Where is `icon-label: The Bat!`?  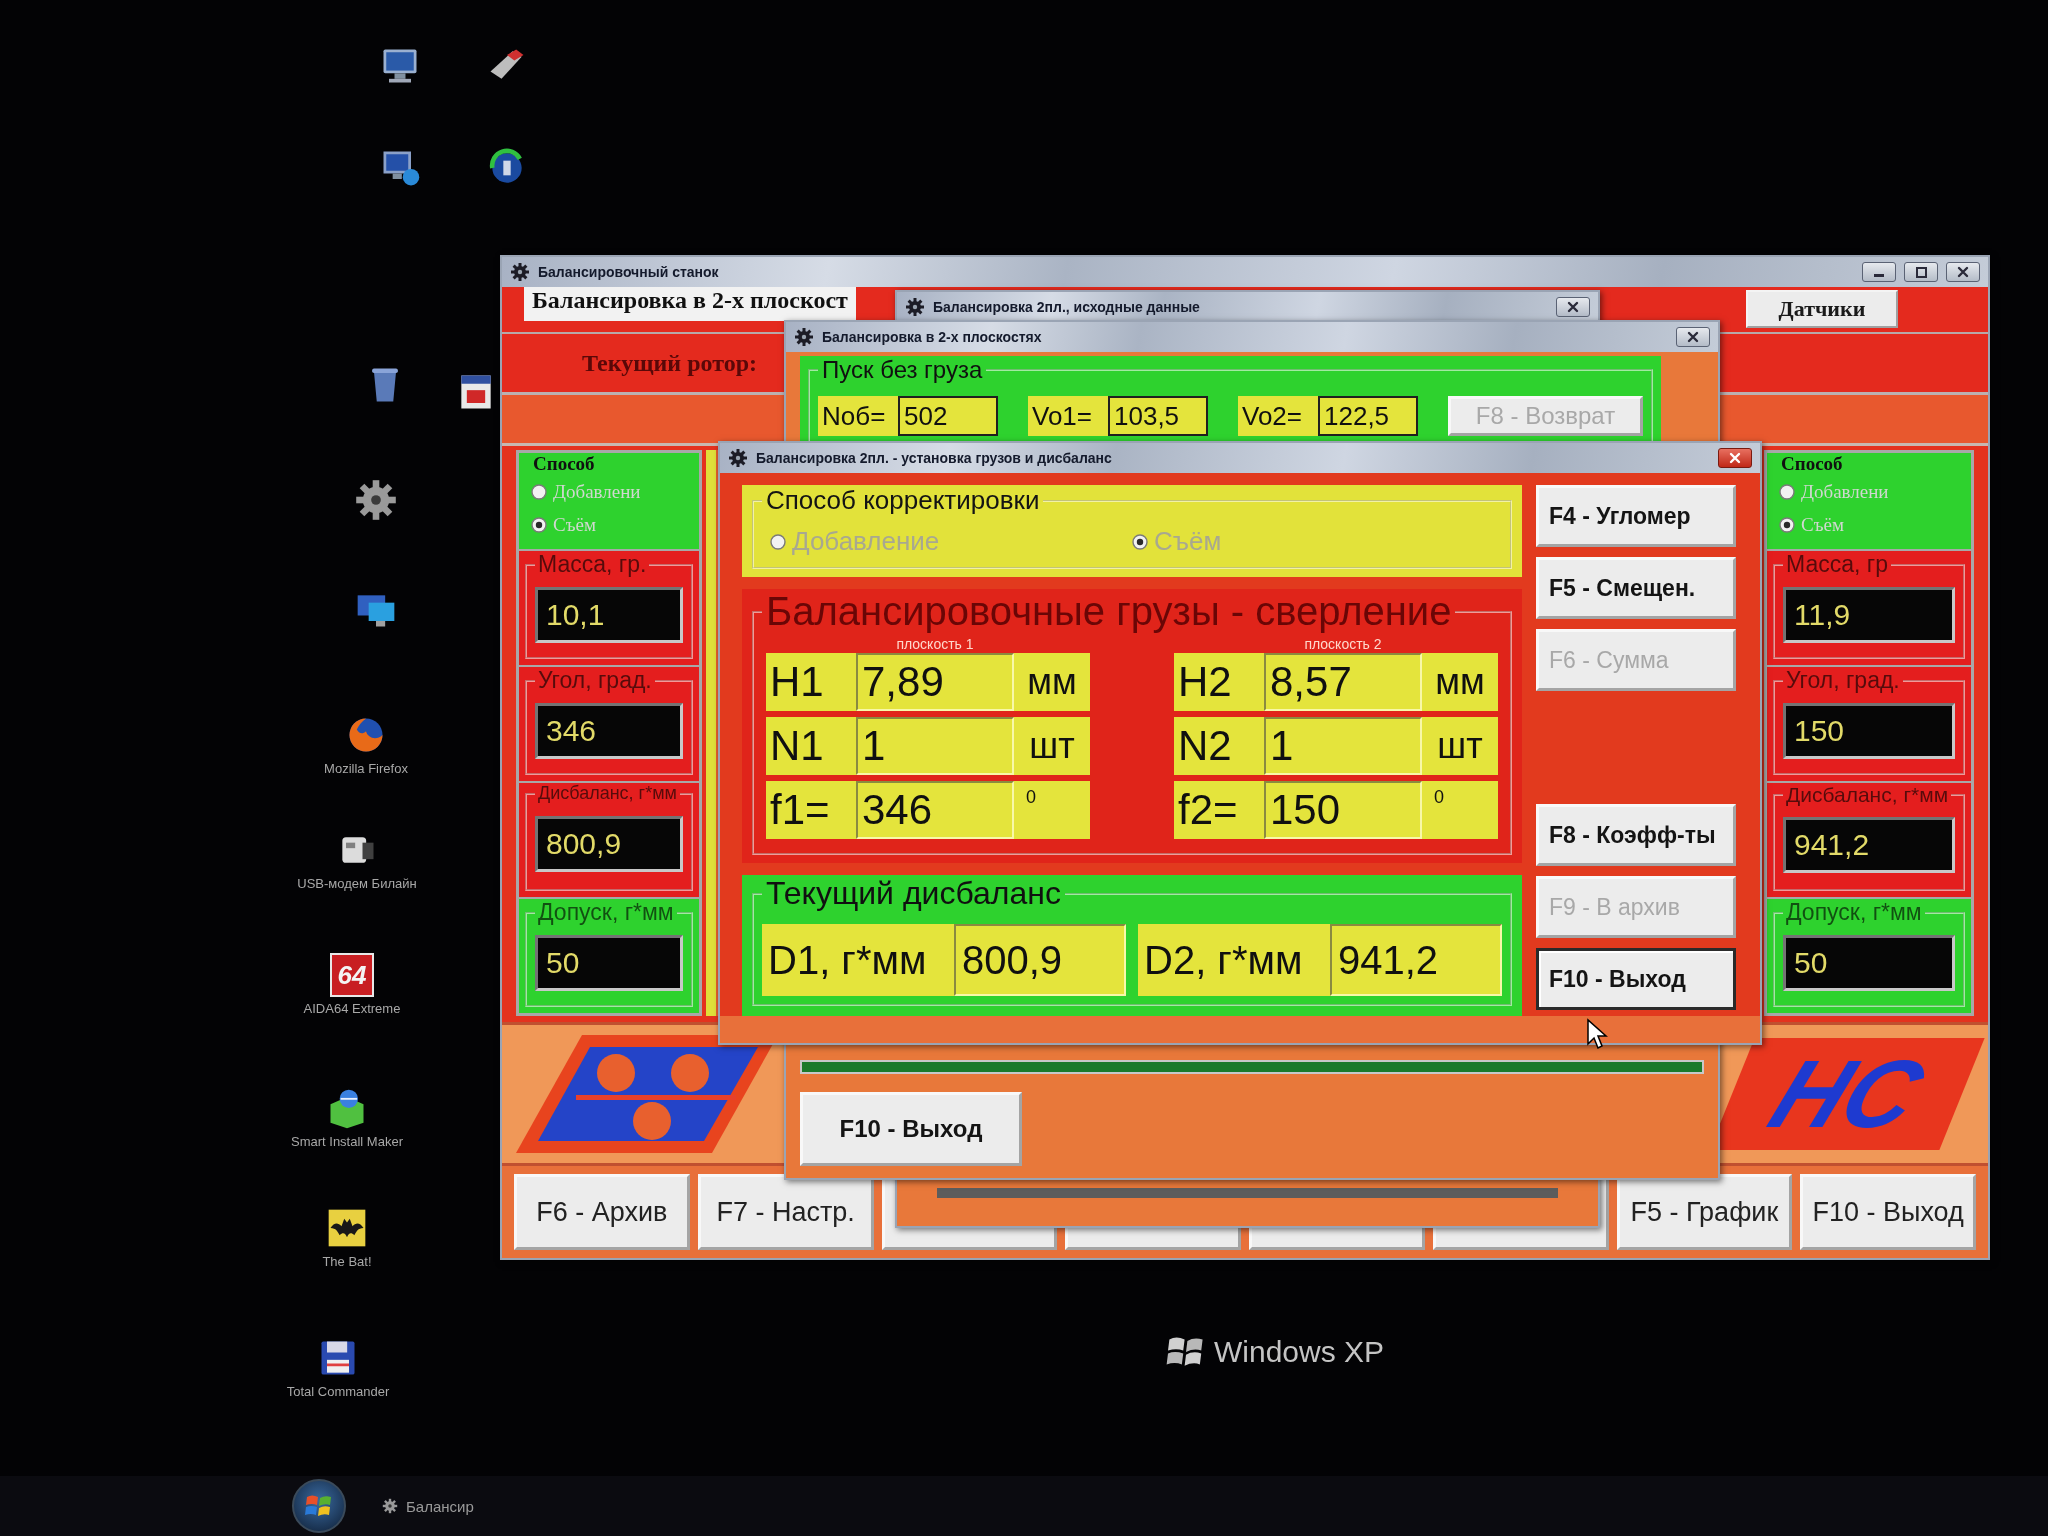 icon-label: The Bat! is located at coordinates (347, 1262).